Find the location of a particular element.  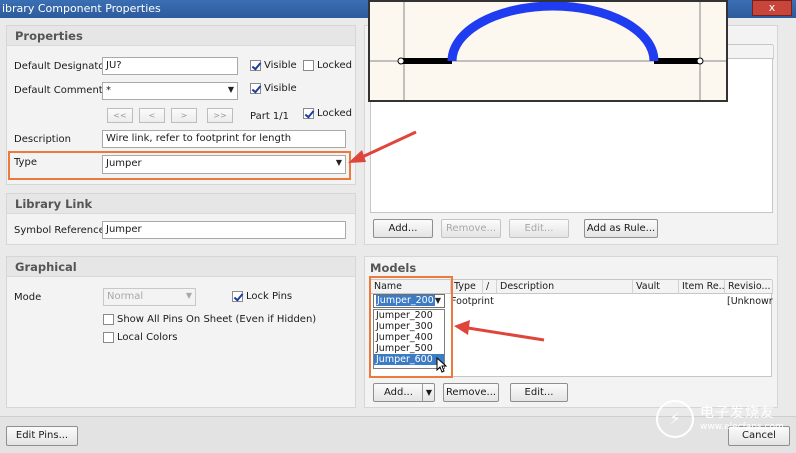

annotation-arrow-models is located at coordinates (499, 331).